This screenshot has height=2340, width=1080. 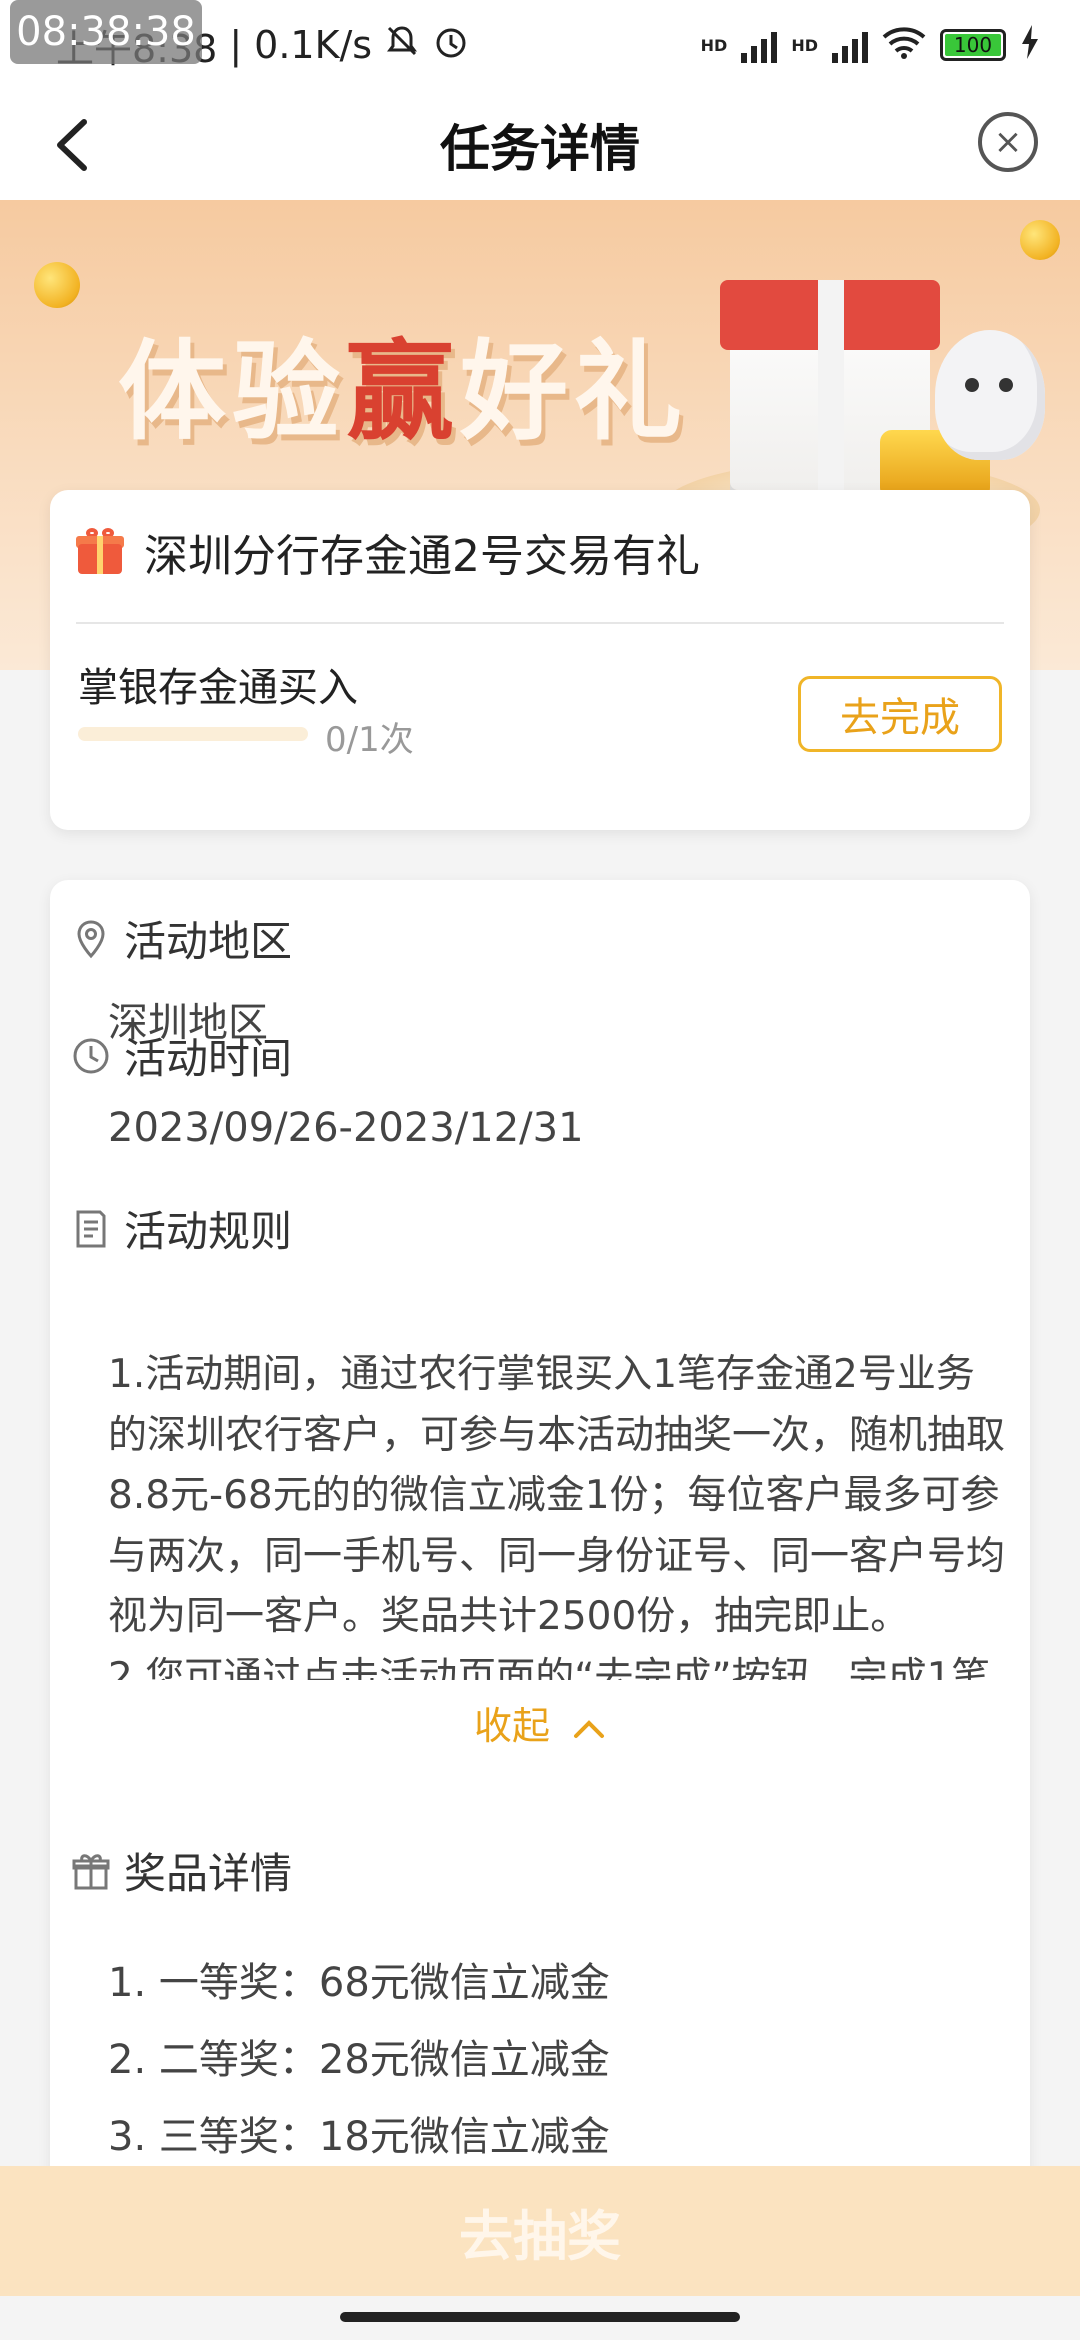 What do you see at coordinates (208, 1231) in the screenshot?
I see `rules-label: 活动规则` at bounding box center [208, 1231].